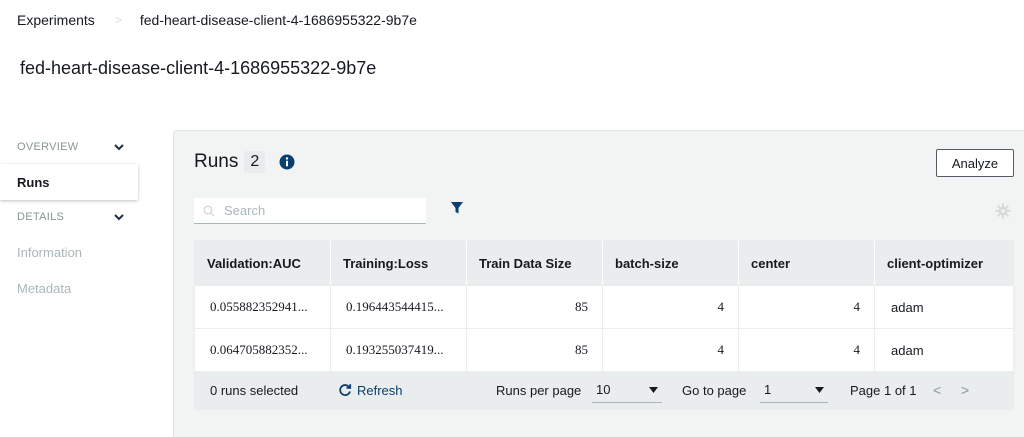 The image size is (1024, 437). I want to click on runs-count-badge: 2, so click(255, 162).